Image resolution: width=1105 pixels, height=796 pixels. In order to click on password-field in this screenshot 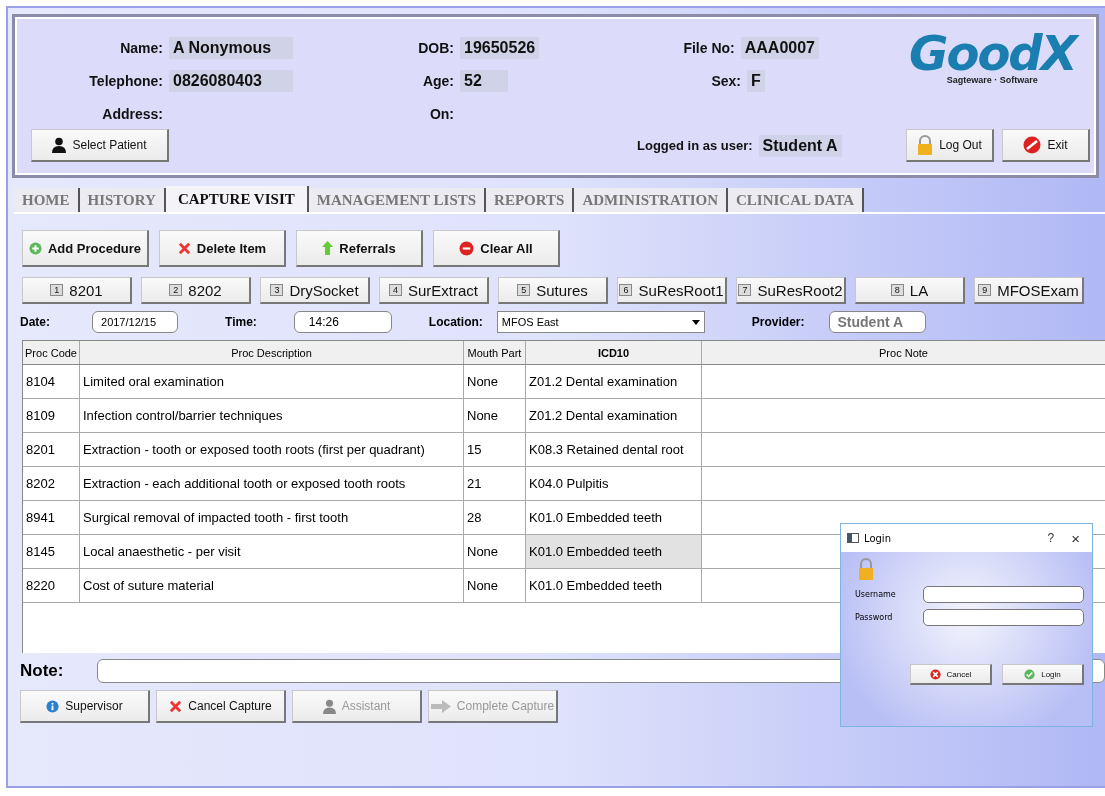, I will do `click(1003, 617)`.